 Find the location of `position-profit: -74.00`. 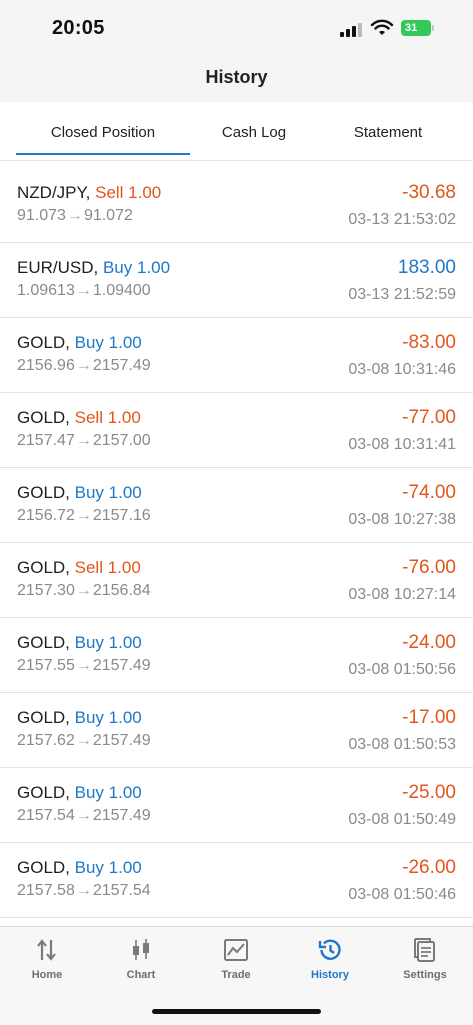

position-profit: -74.00 is located at coordinates (429, 492).